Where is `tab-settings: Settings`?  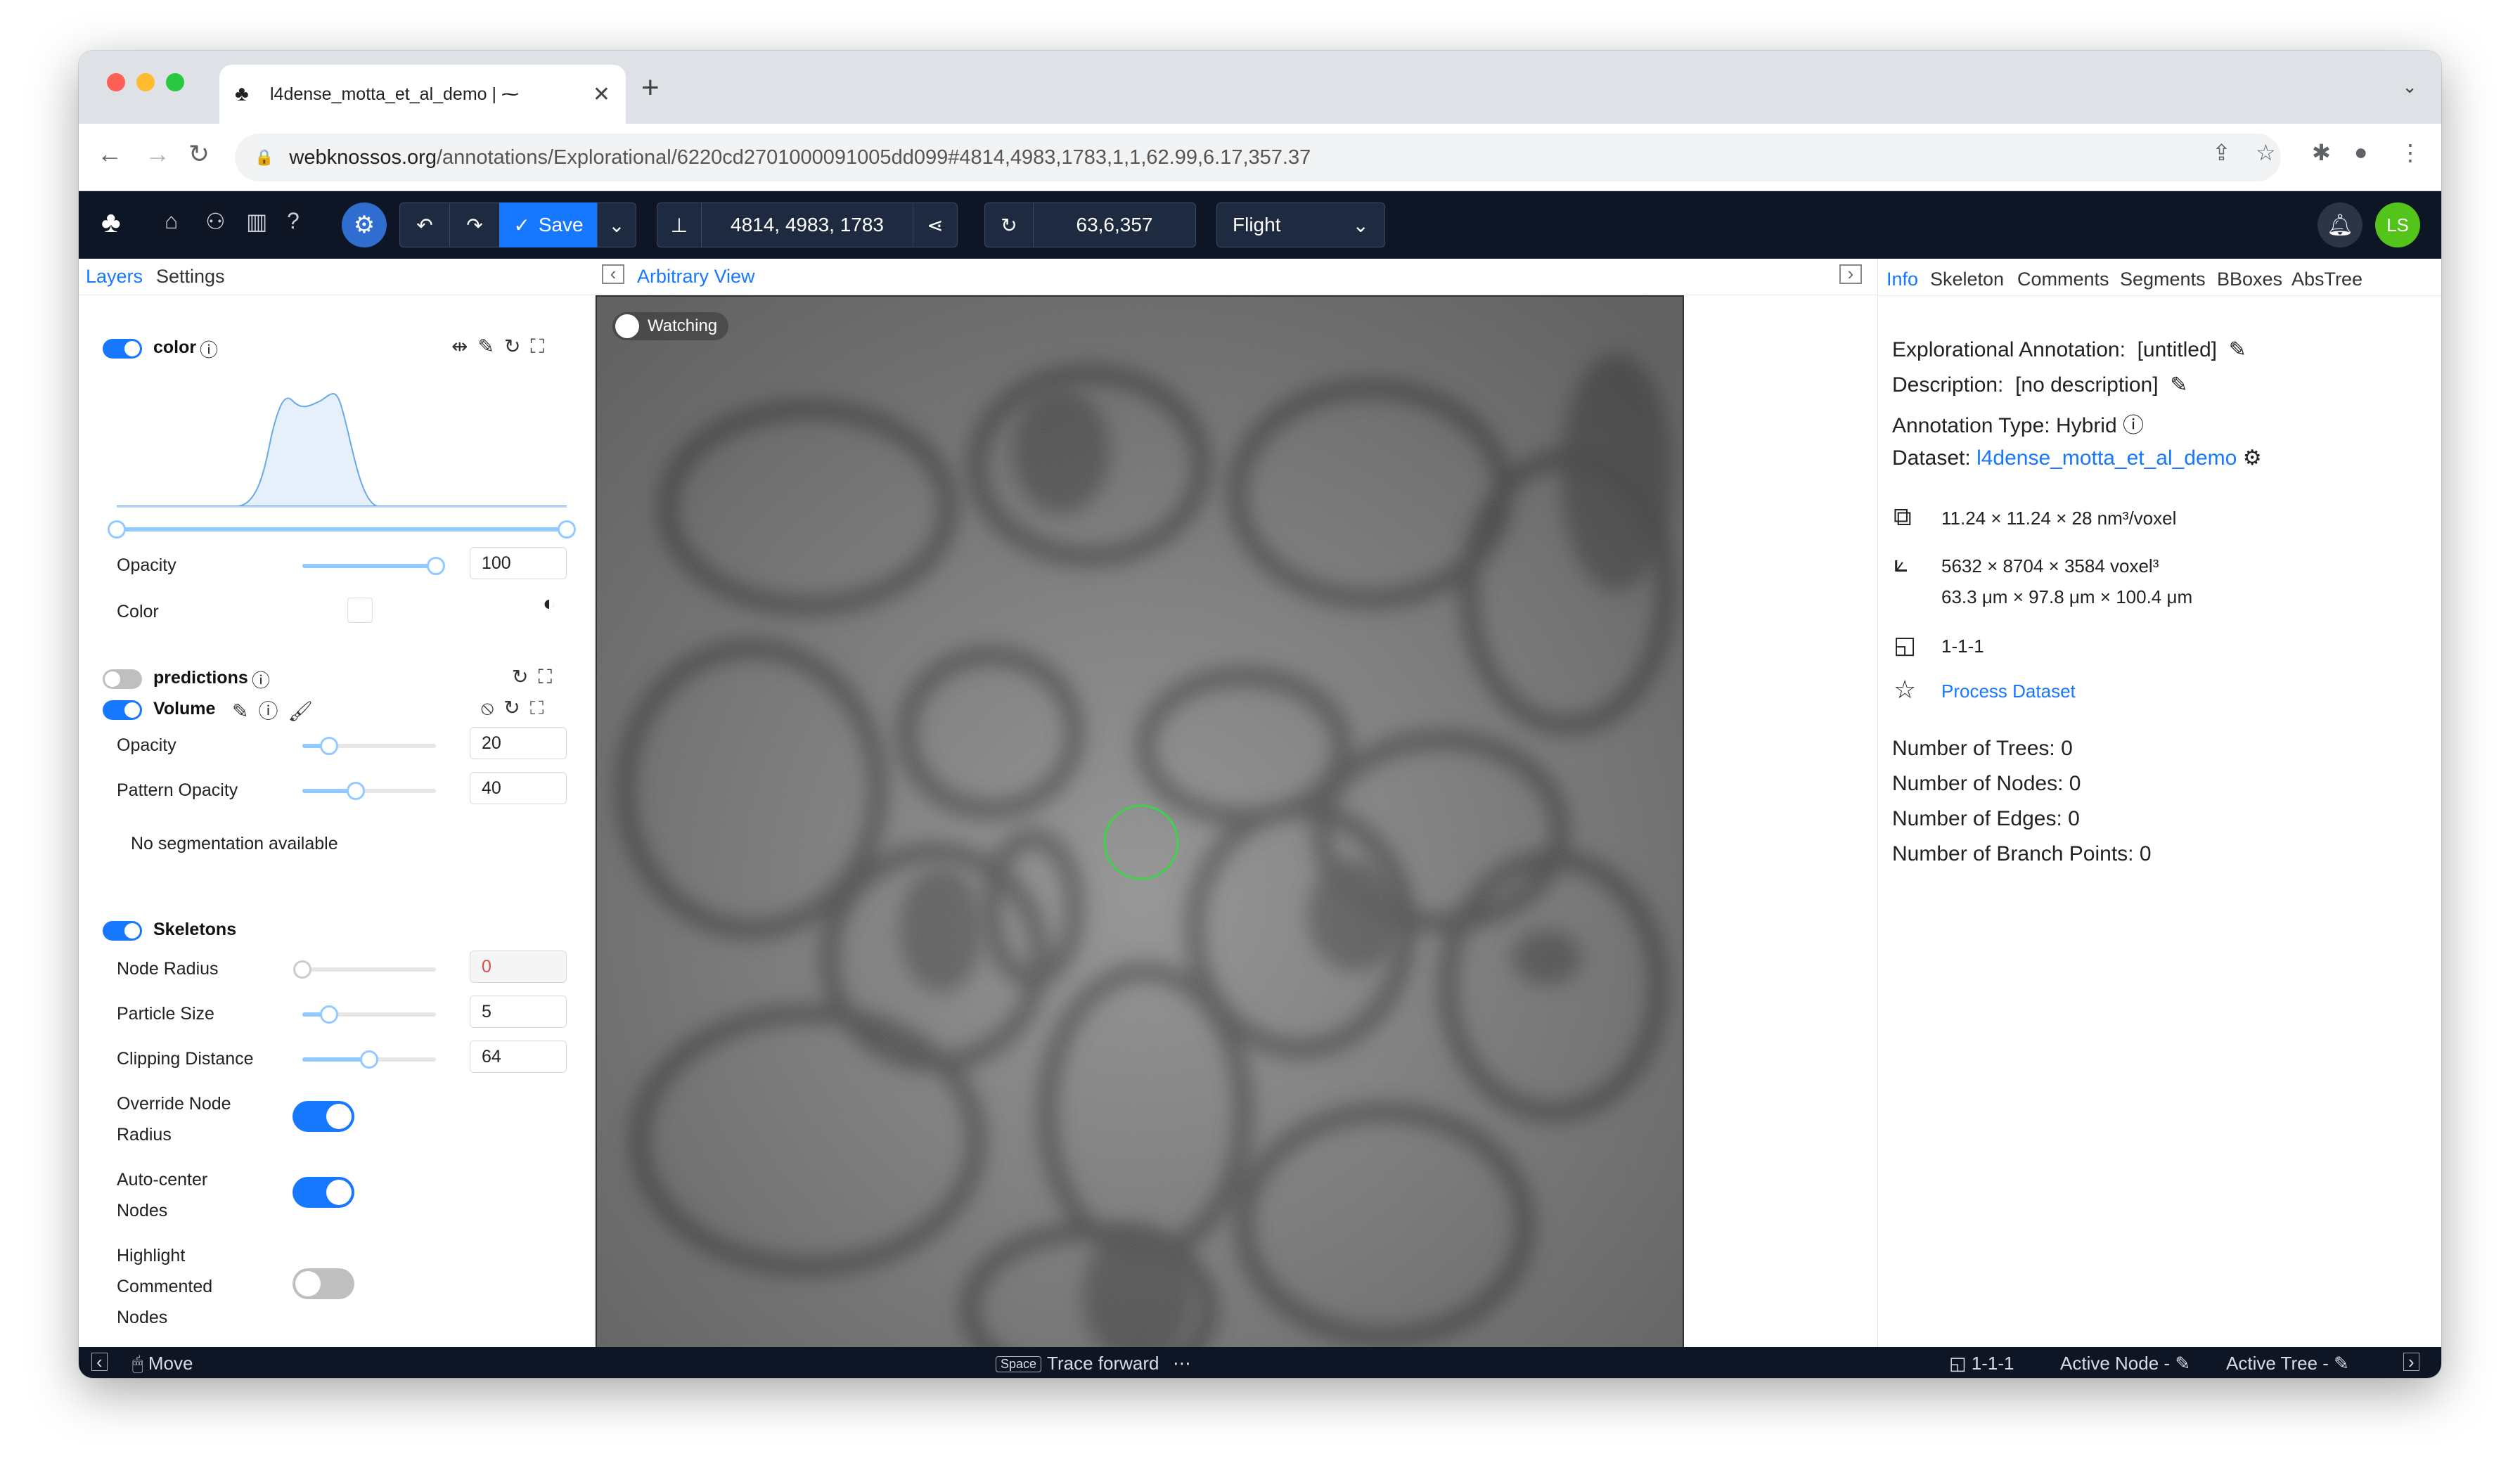 tab-settings: Settings is located at coordinates (190, 277).